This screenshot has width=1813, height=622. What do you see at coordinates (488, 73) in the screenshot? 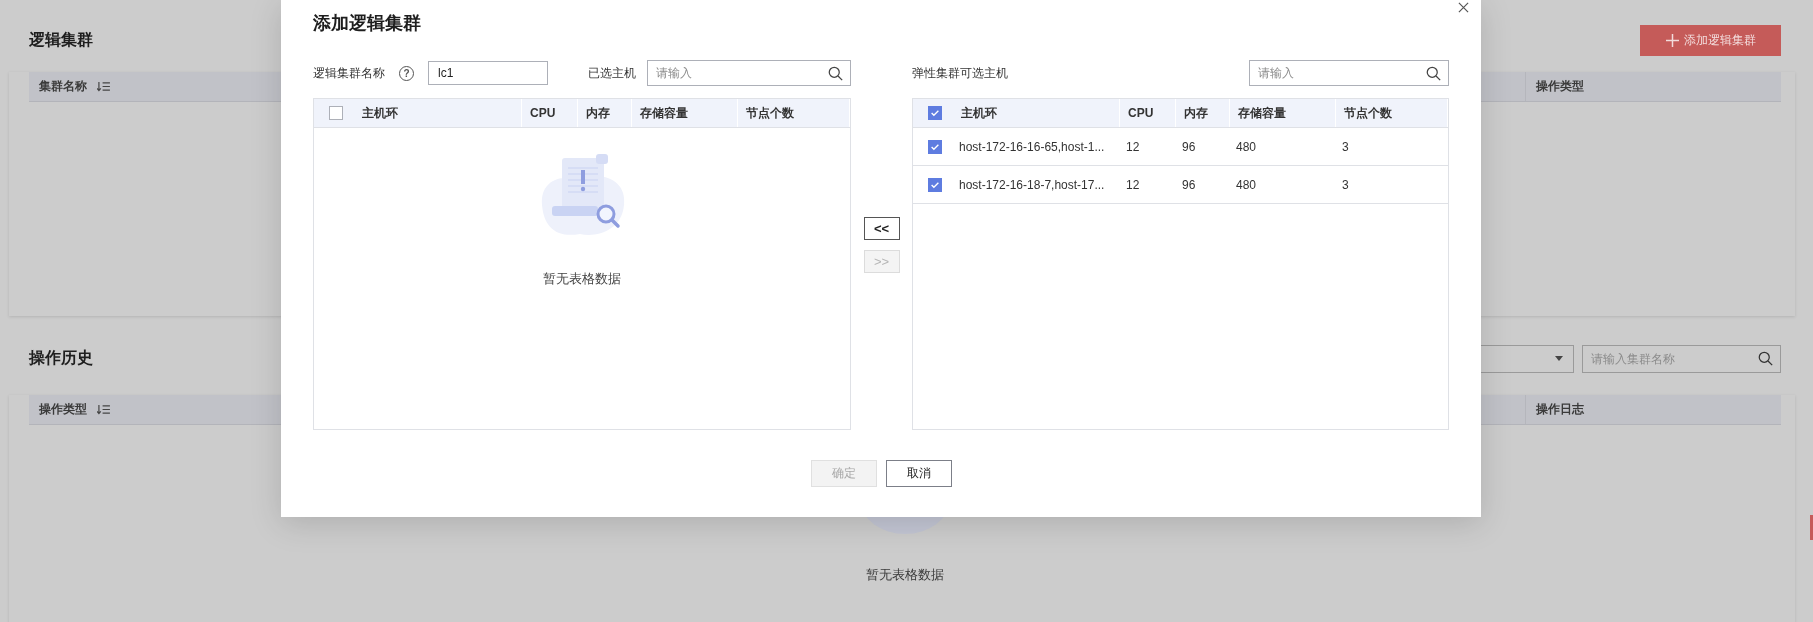
I see `name-input: lc1` at bounding box center [488, 73].